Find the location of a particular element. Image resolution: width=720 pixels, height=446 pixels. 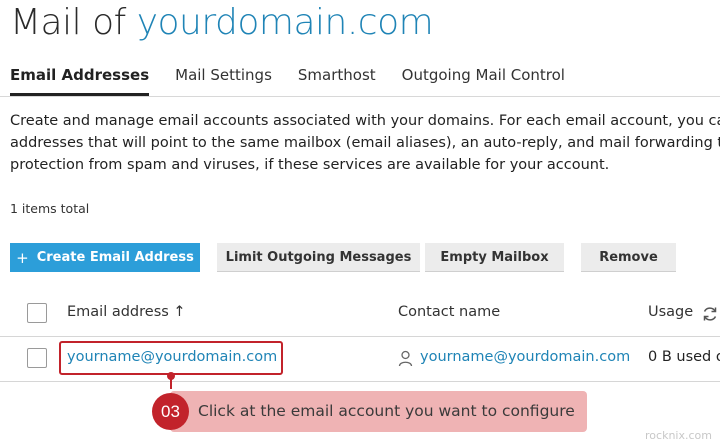

select-all-checkbox is located at coordinates (37, 313).